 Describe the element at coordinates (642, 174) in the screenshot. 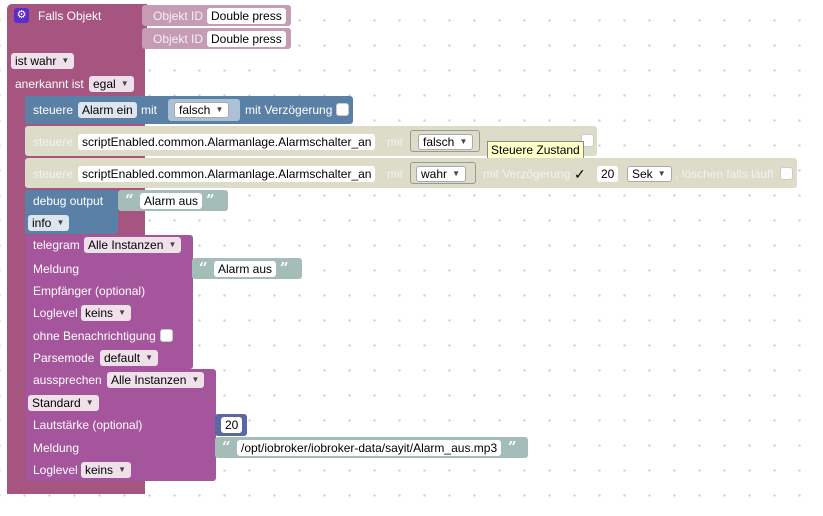

I see `set-switch2-delay-unit: Sek` at that location.